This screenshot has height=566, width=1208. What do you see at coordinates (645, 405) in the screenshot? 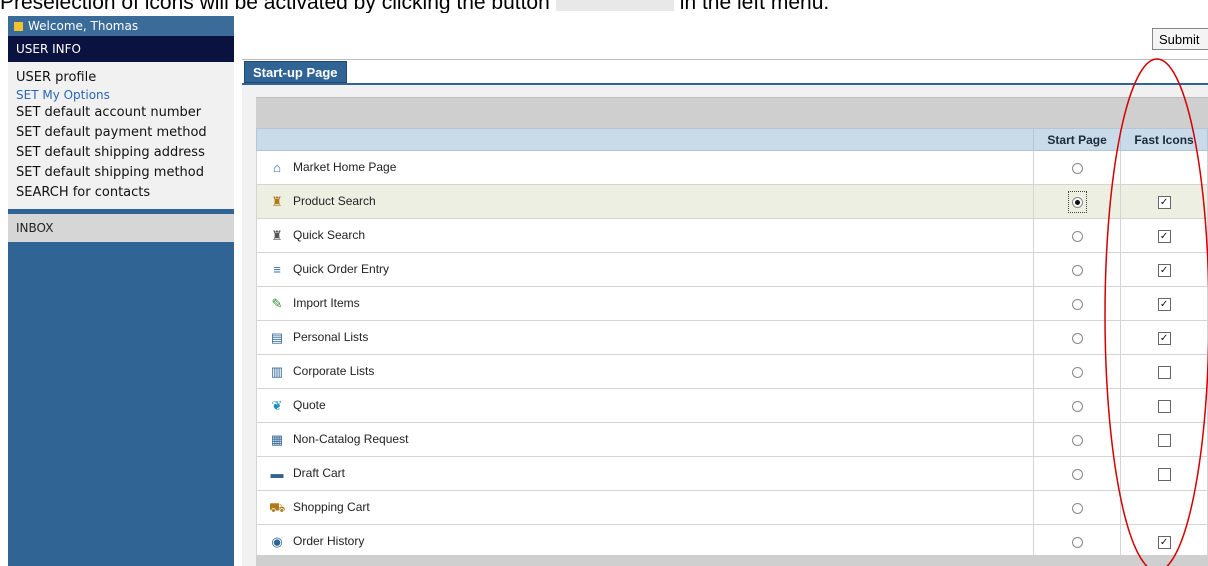
I see `row-name-cell: ❦ Quote` at bounding box center [645, 405].